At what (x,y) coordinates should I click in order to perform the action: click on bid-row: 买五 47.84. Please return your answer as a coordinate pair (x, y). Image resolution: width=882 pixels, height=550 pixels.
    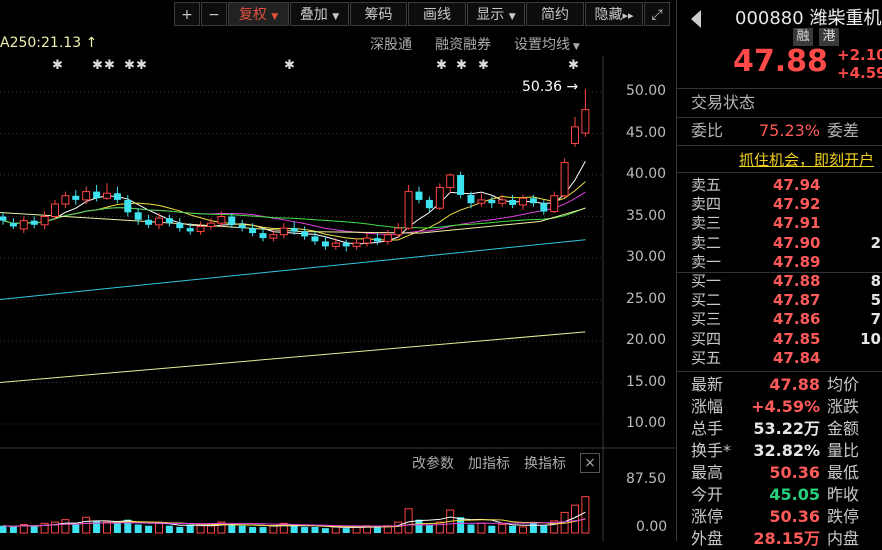
    Looking at the image, I should click on (779, 358).